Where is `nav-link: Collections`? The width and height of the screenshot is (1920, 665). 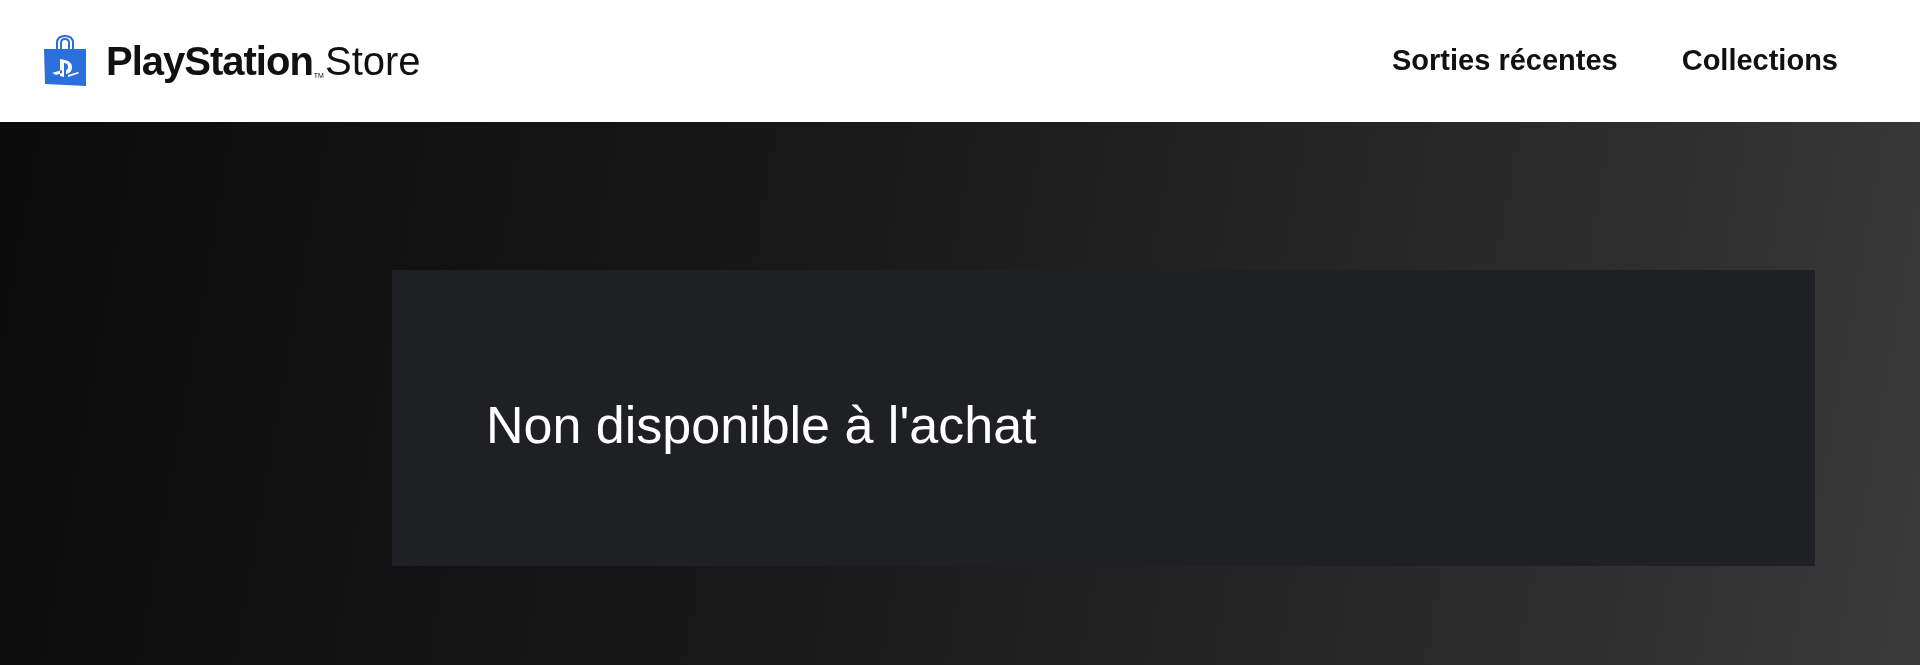
nav-link: Collections is located at coordinates (1759, 61).